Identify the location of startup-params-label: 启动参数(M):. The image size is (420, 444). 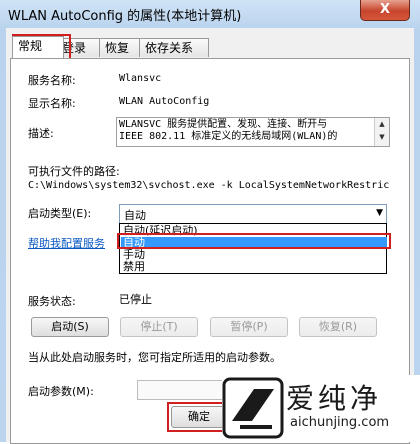
(61, 391).